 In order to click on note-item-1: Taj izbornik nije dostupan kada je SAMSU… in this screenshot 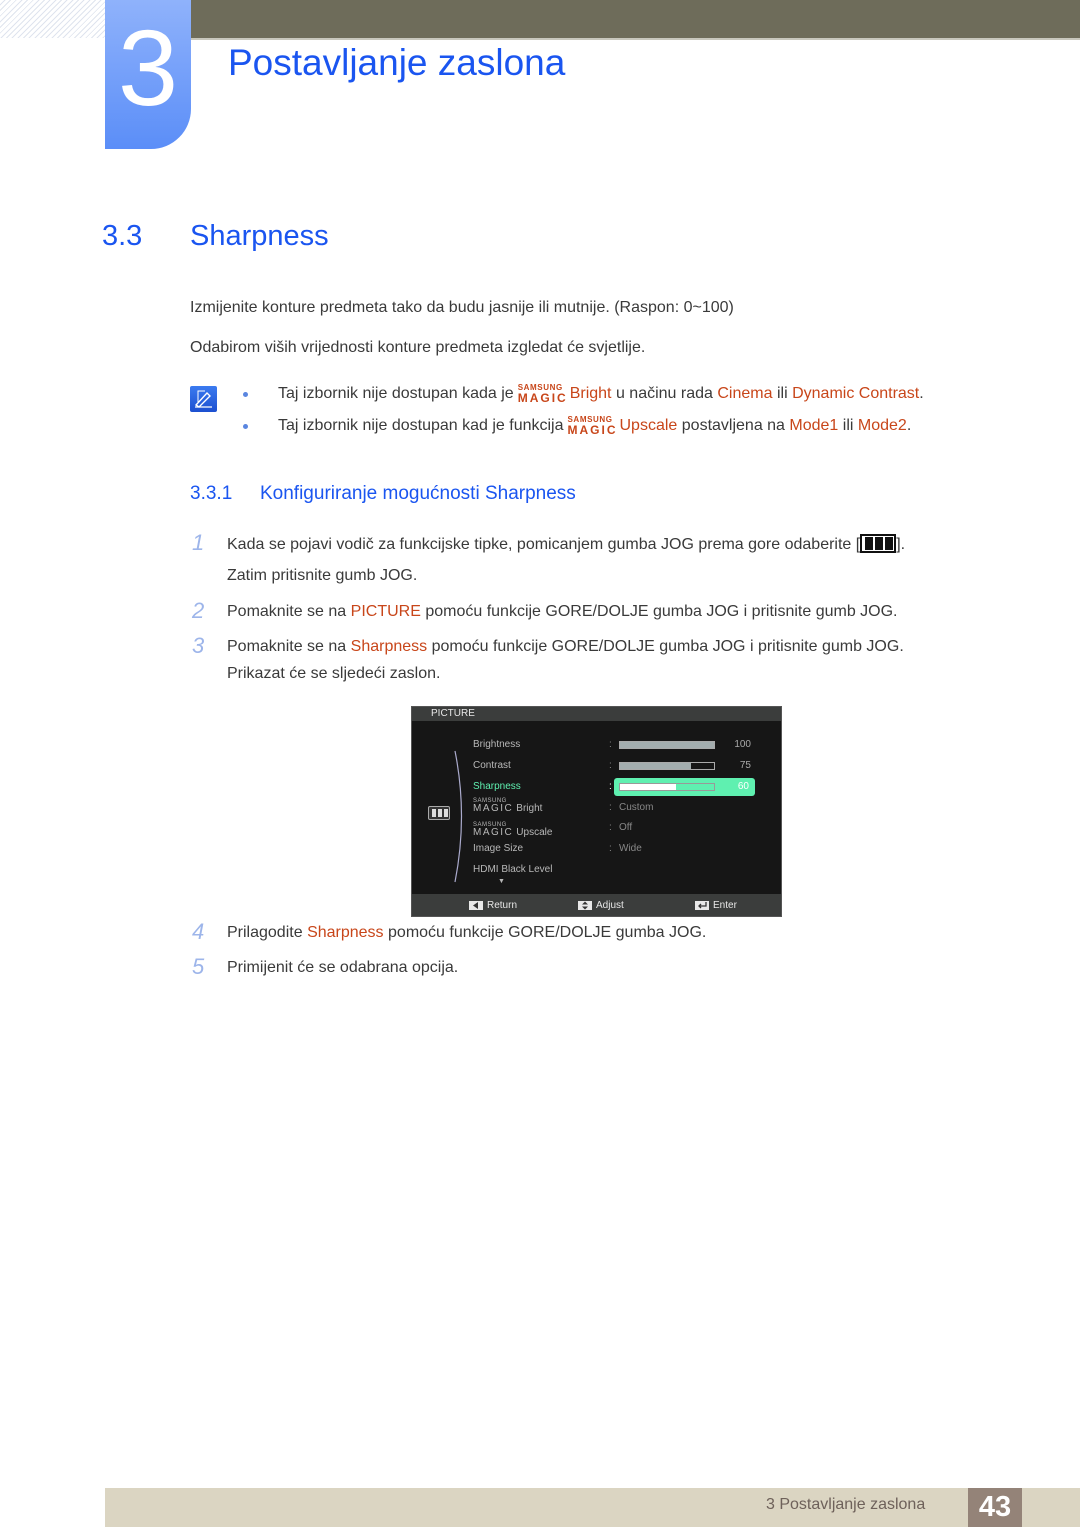, I will do `click(583, 394)`.